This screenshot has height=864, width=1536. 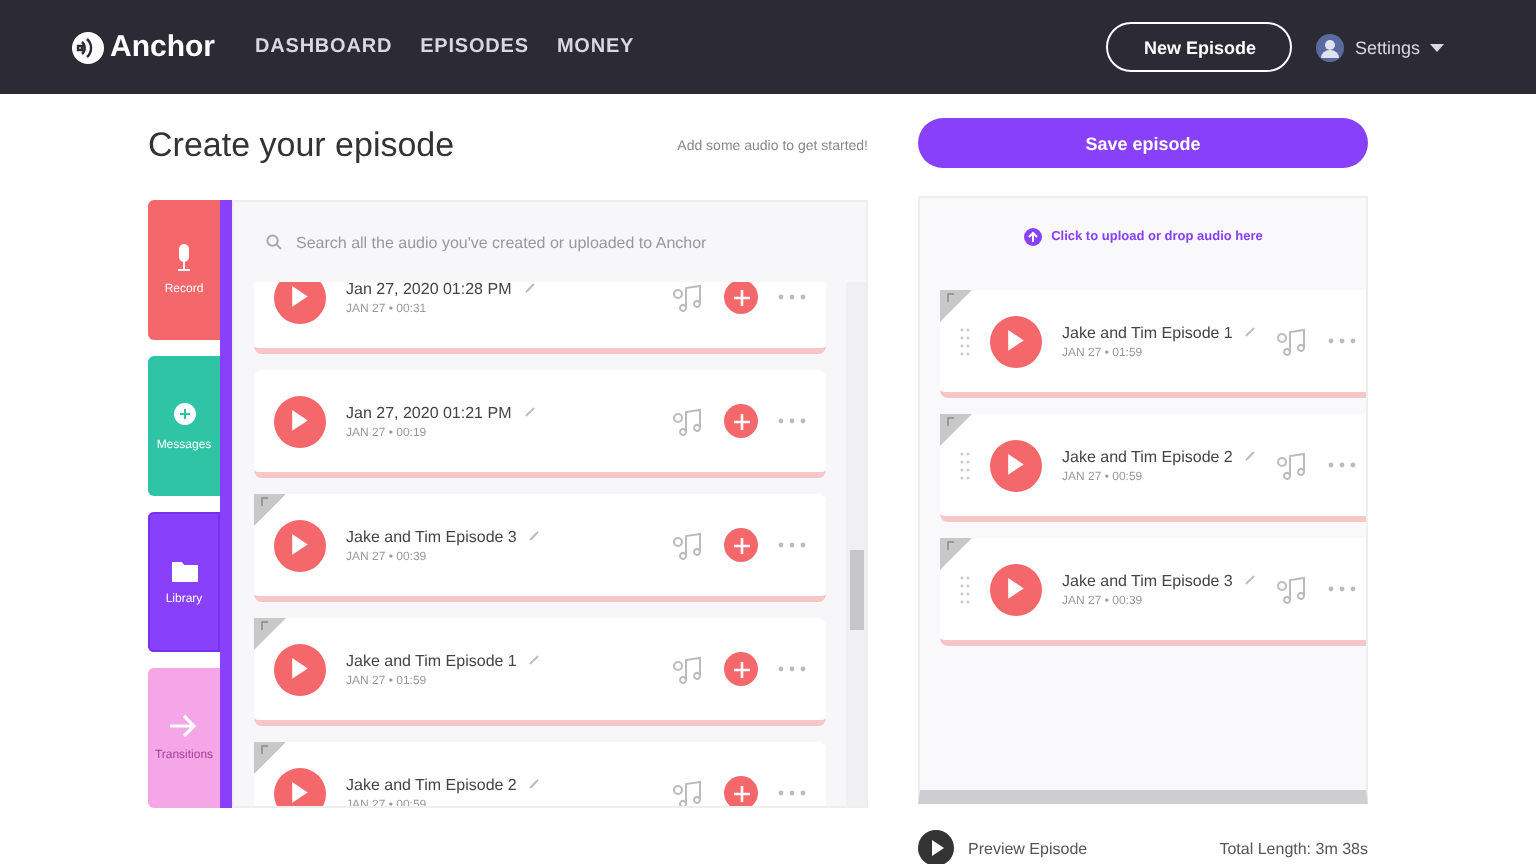 I want to click on scrollbar, so click(x=856, y=544).